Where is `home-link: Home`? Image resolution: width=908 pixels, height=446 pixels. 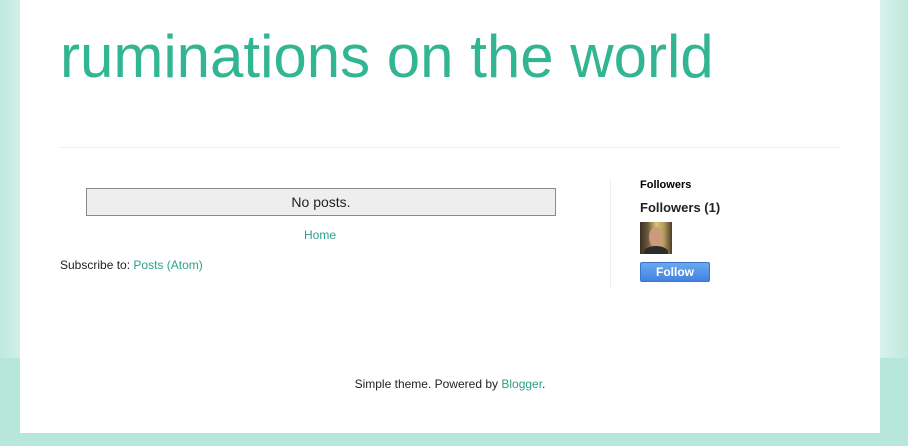
home-link: Home is located at coordinates (320, 235).